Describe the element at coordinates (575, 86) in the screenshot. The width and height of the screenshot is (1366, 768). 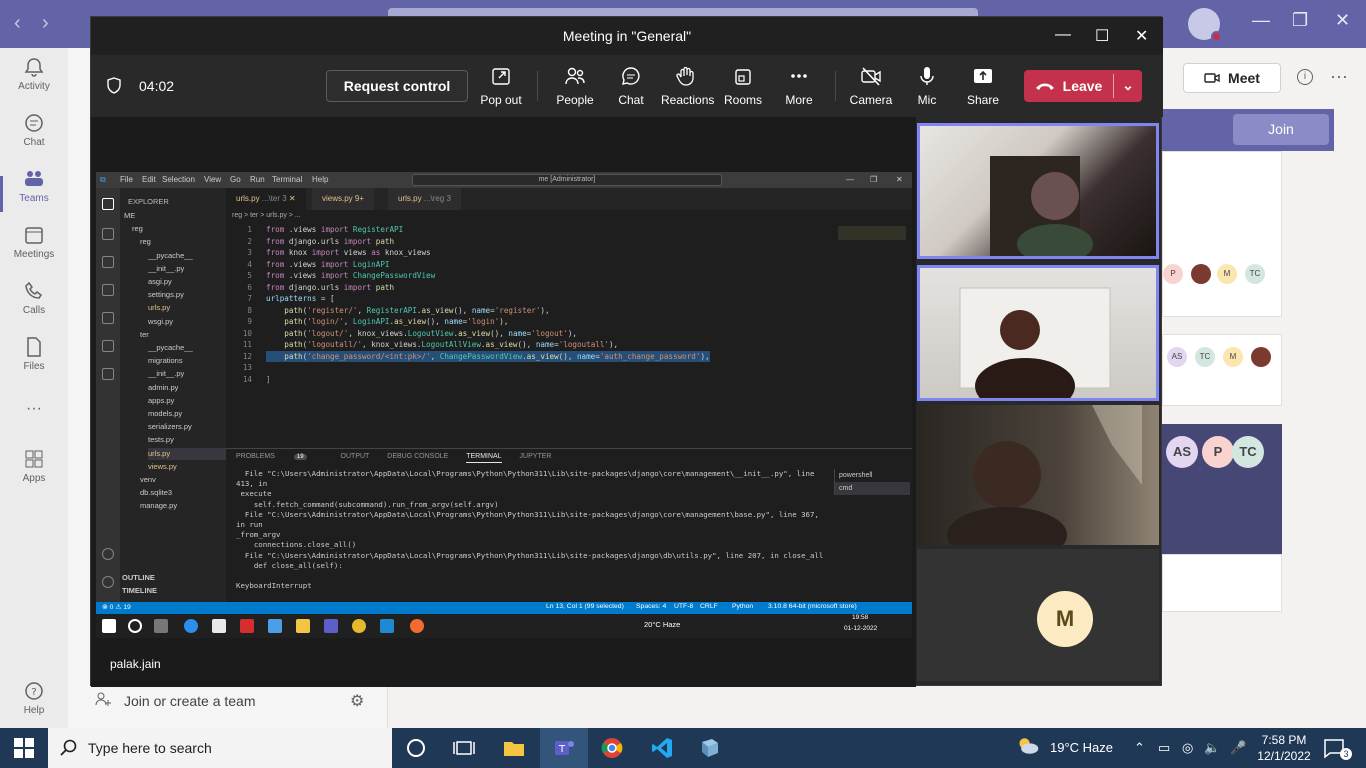
I see `people-button: People` at that location.